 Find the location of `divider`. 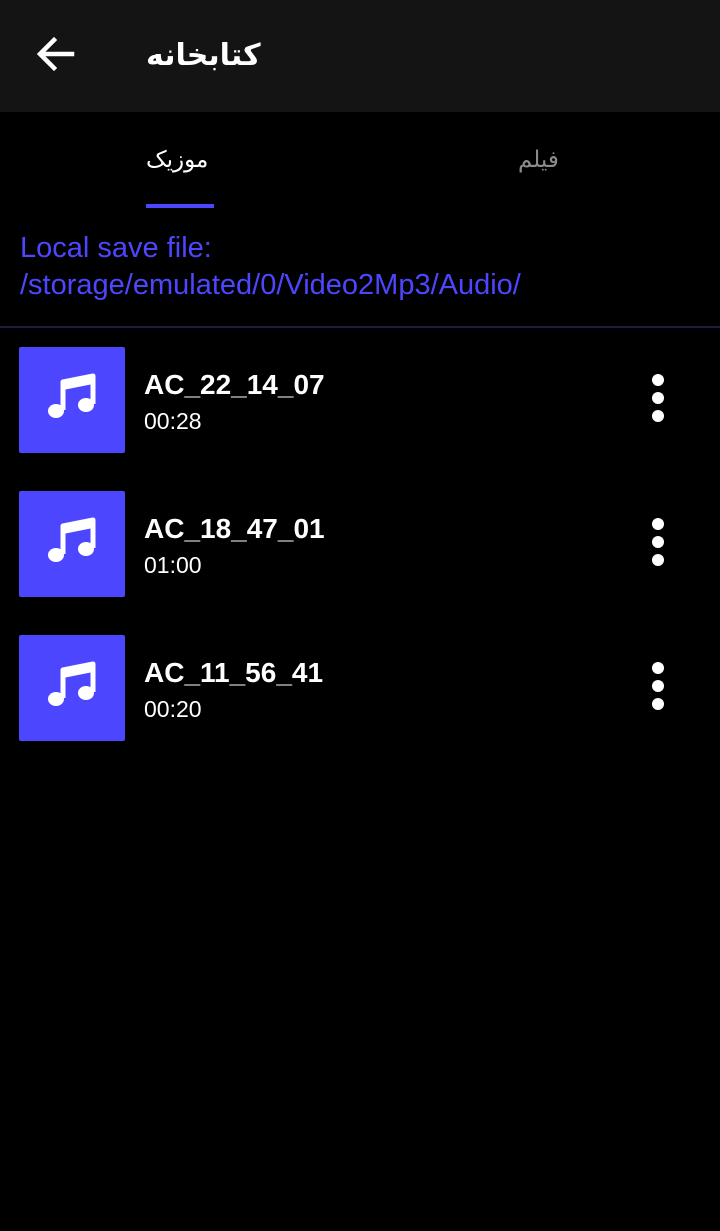

divider is located at coordinates (360, 327).